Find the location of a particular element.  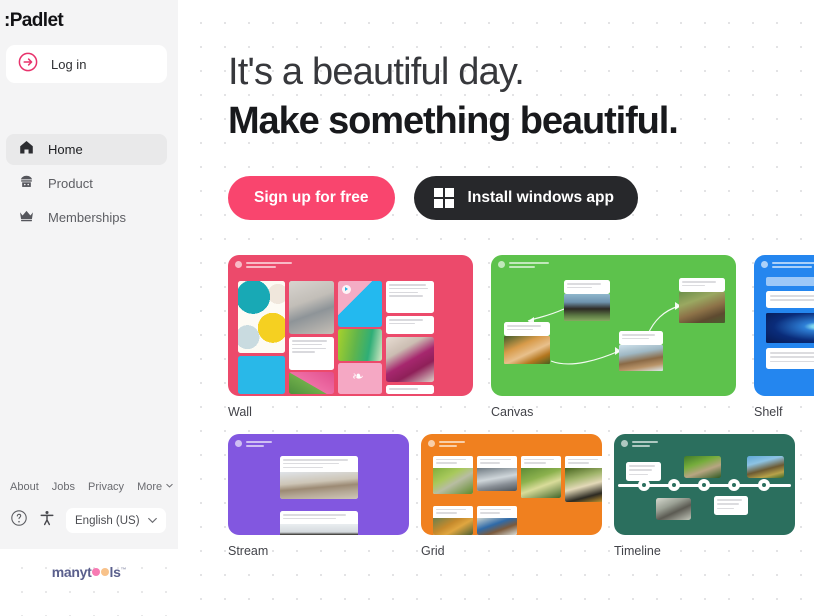

install-windows-app-label: Install windows app is located at coordinates (540, 197).